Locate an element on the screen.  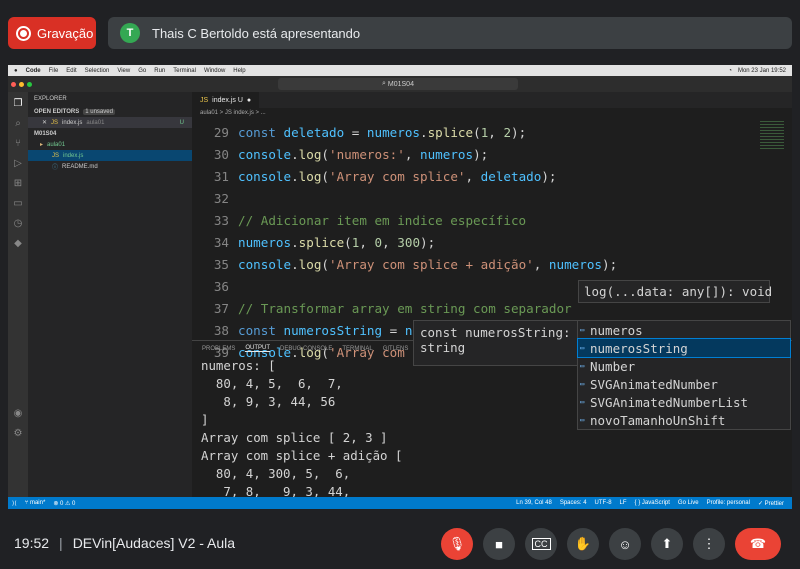
menu-window: Window is located at coordinates (214, 71).